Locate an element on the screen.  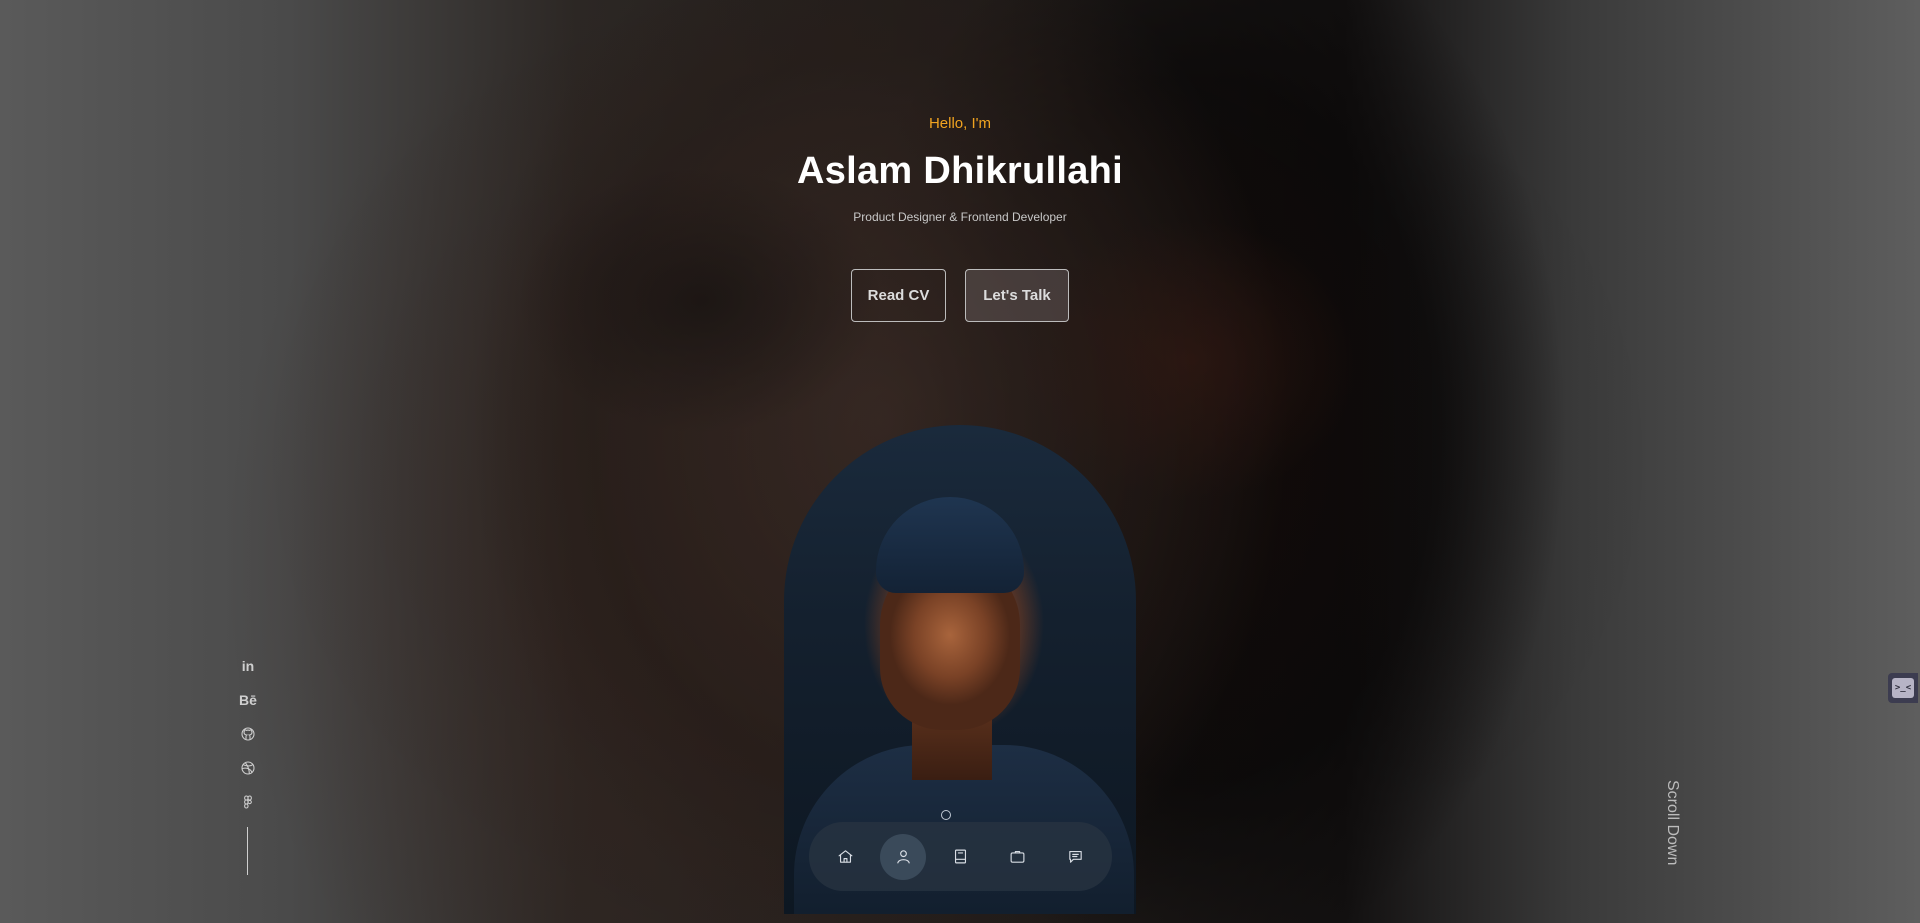
nav-item-contact is located at coordinates (1075, 857).